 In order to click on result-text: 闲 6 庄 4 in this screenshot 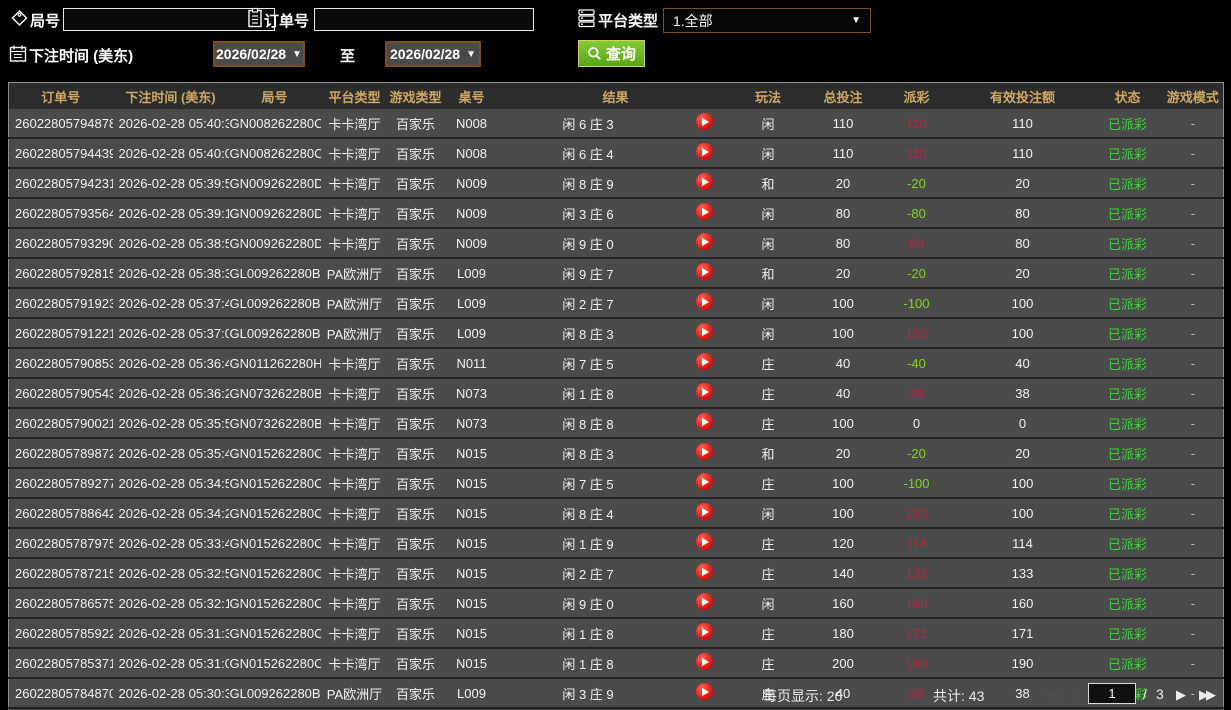, I will do `click(588, 154)`.